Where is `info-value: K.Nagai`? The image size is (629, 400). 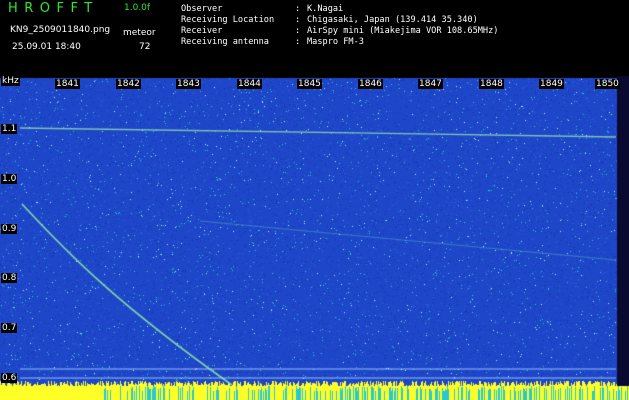 info-value: K.Nagai is located at coordinates (325, 9).